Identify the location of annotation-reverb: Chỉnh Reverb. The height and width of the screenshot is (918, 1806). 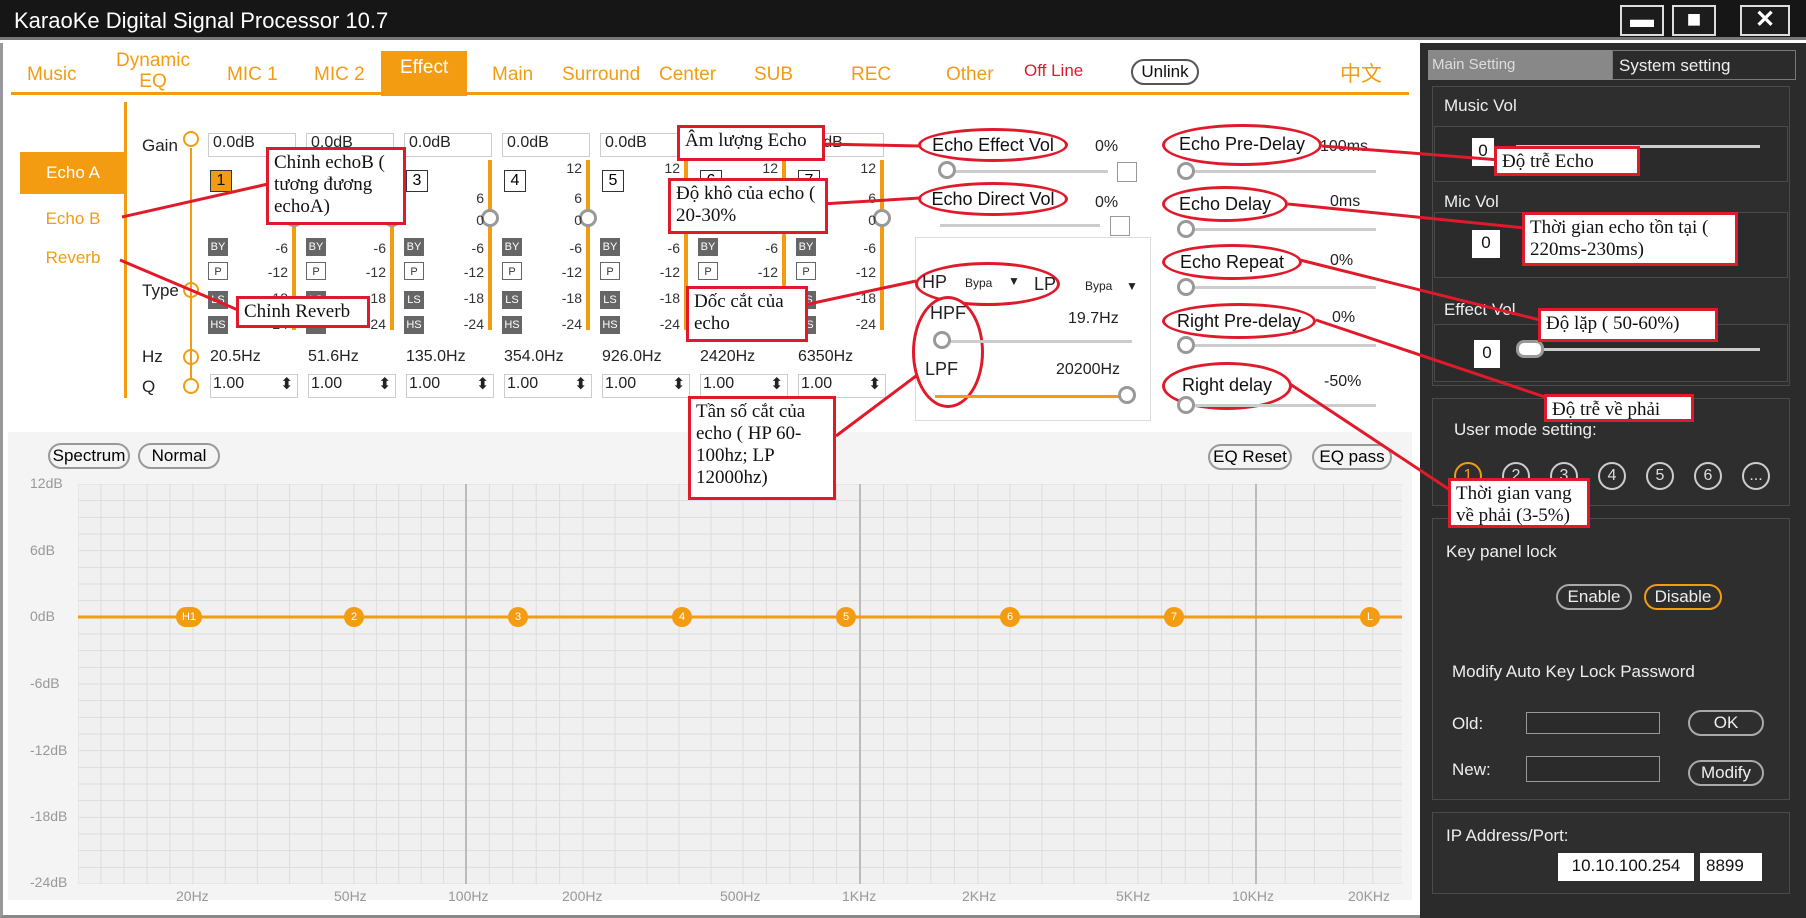
(303, 312).